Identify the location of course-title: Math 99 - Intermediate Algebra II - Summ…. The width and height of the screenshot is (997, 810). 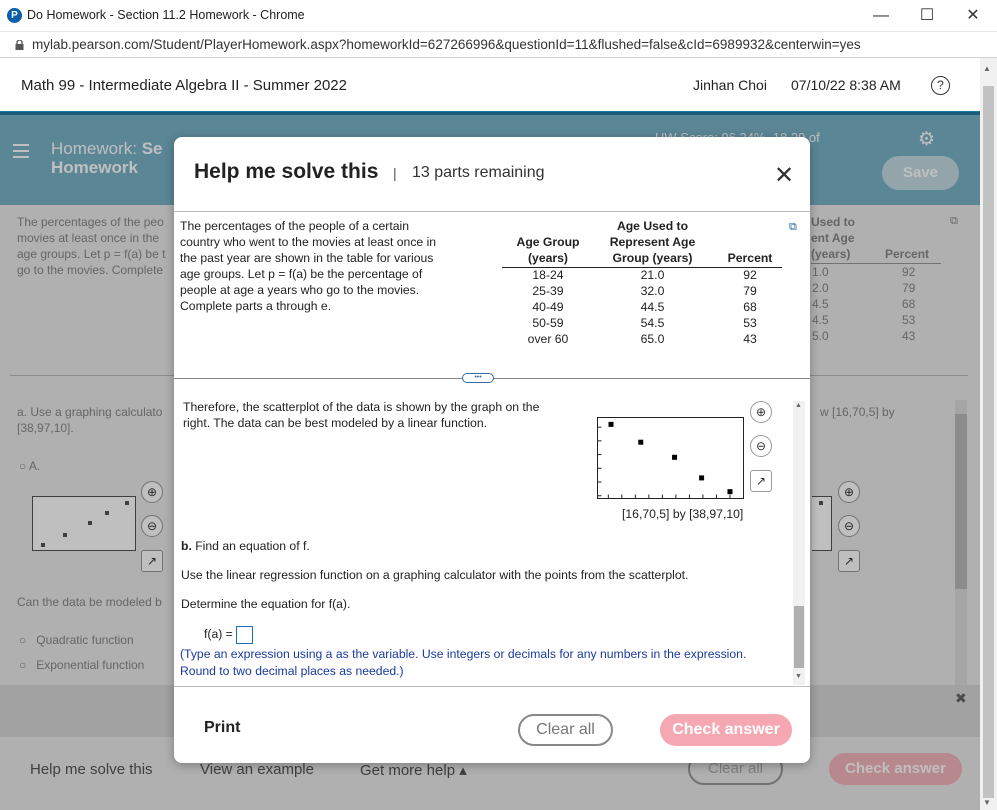
(184, 85).